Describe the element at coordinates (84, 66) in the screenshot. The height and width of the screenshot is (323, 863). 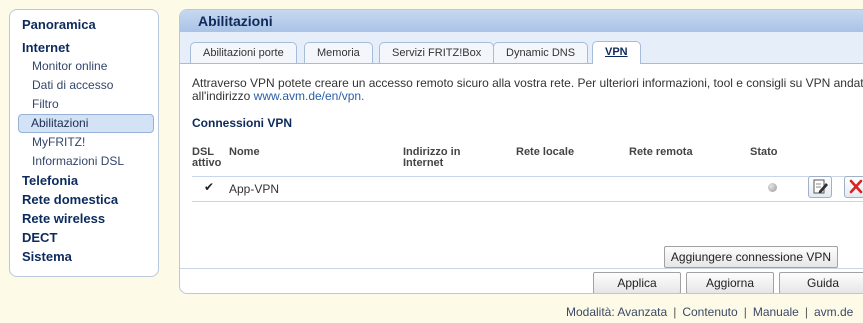
I see `sidebar-item-monitor-online: Monitor online` at that location.